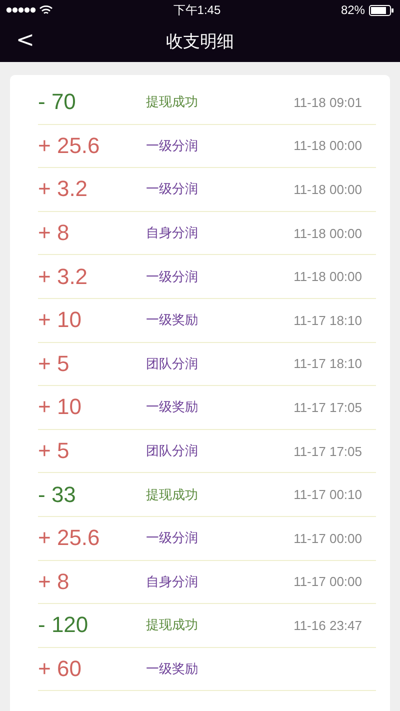 This screenshot has height=711, width=400. I want to click on amount: - 120, so click(64, 625).